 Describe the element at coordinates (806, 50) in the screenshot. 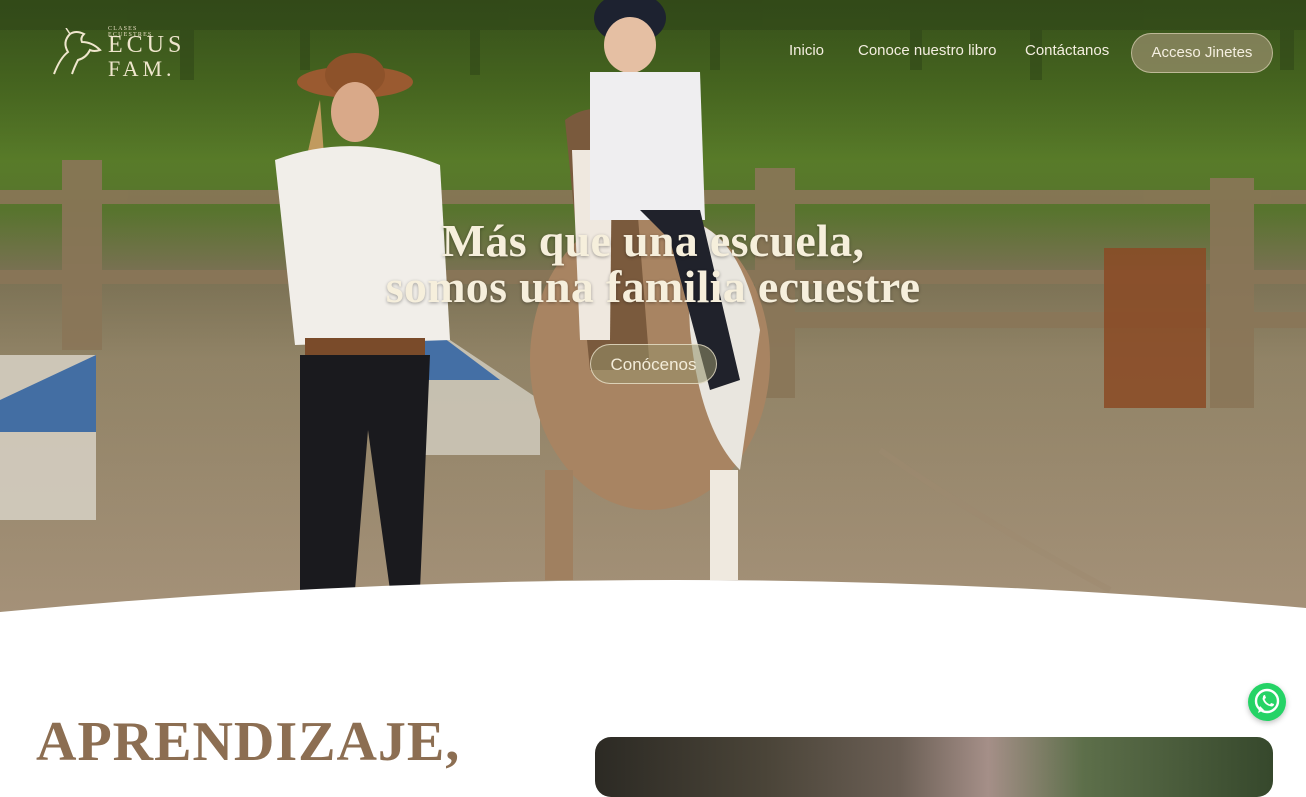

I see `nav-inicio: Inicio` at that location.